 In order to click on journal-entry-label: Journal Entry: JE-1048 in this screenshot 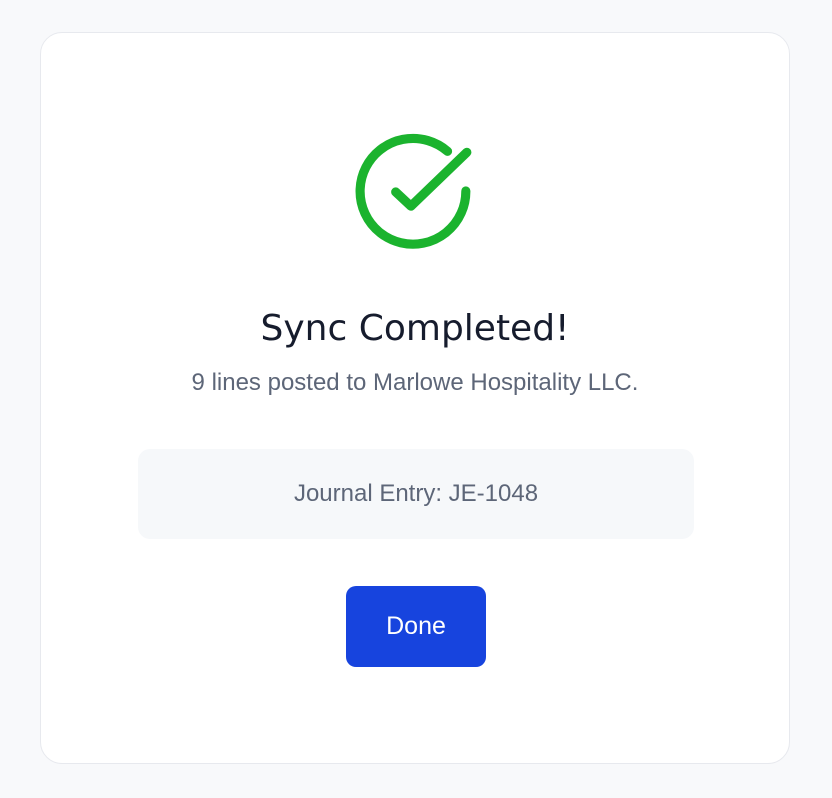, I will do `click(416, 493)`.